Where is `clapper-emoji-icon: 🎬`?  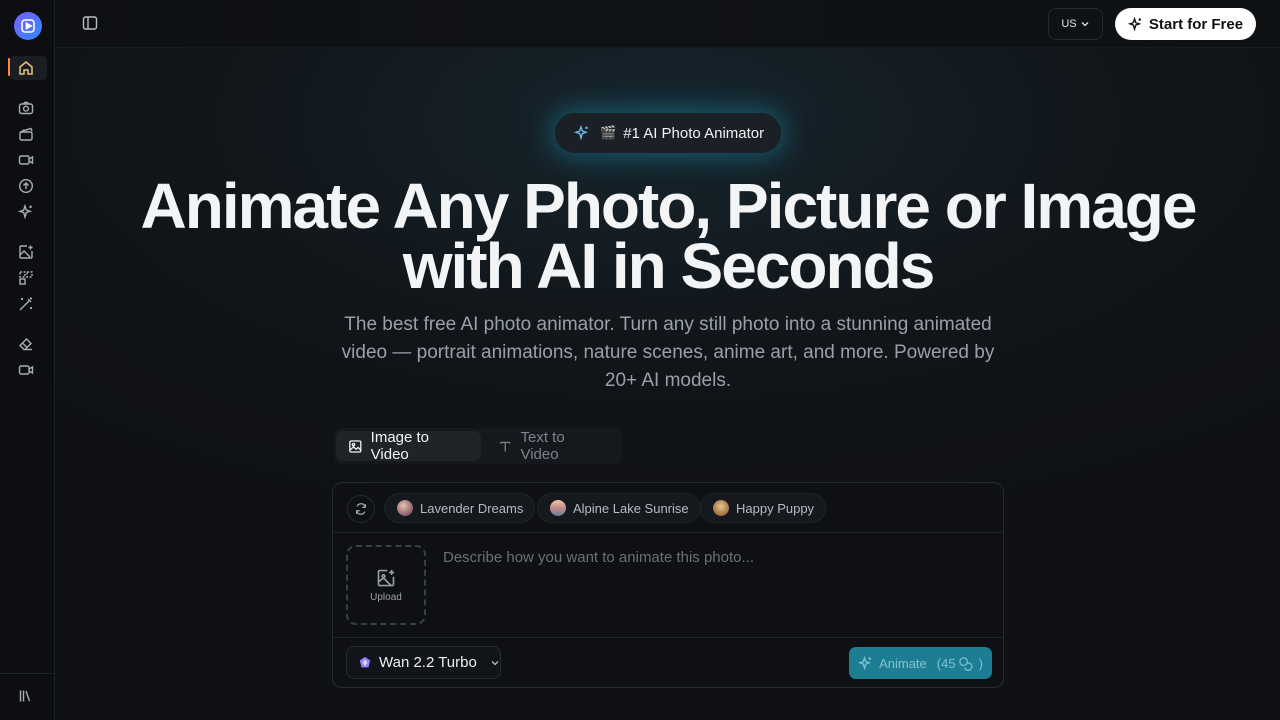 clapper-emoji-icon: 🎬 is located at coordinates (608, 132).